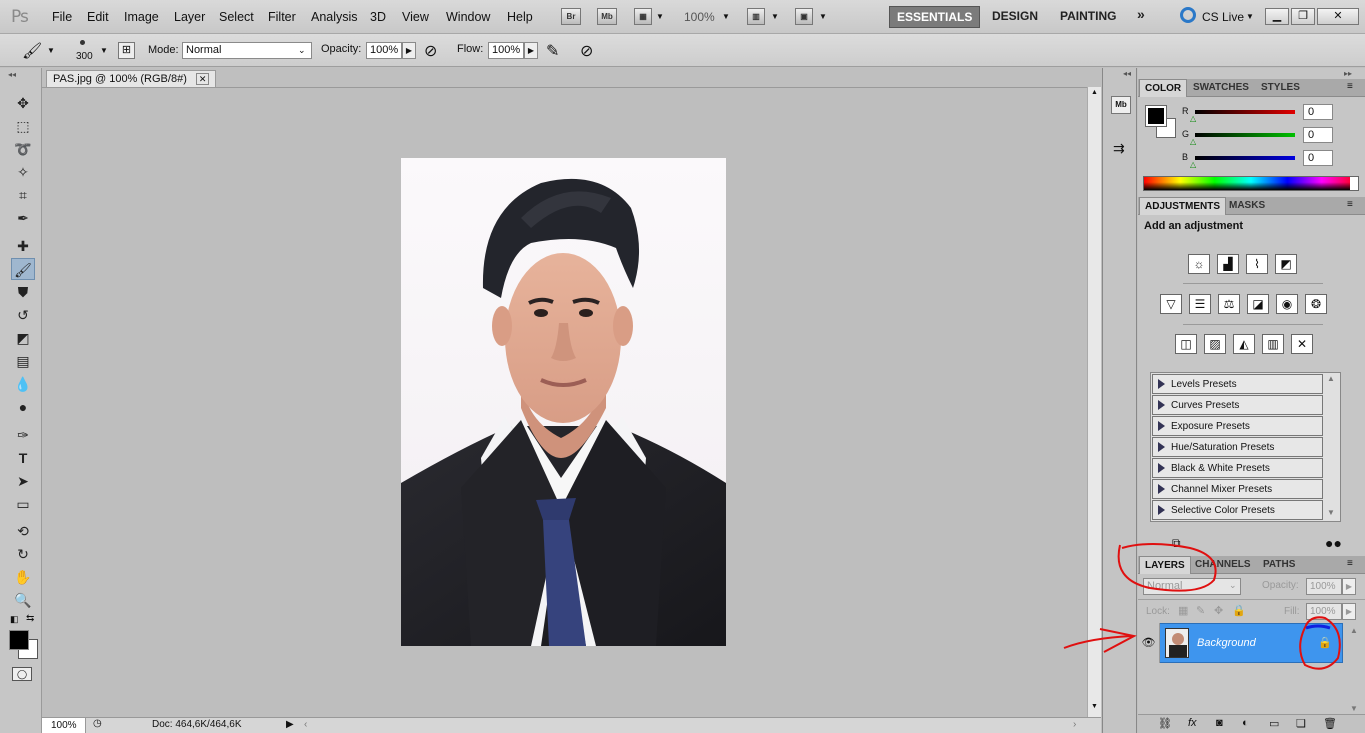 This screenshot has width=1365, height=733. Describe the element at coordinates (23, 246) in the screenshot. I see `healing-brush-tool-icon: ✚` at that location.